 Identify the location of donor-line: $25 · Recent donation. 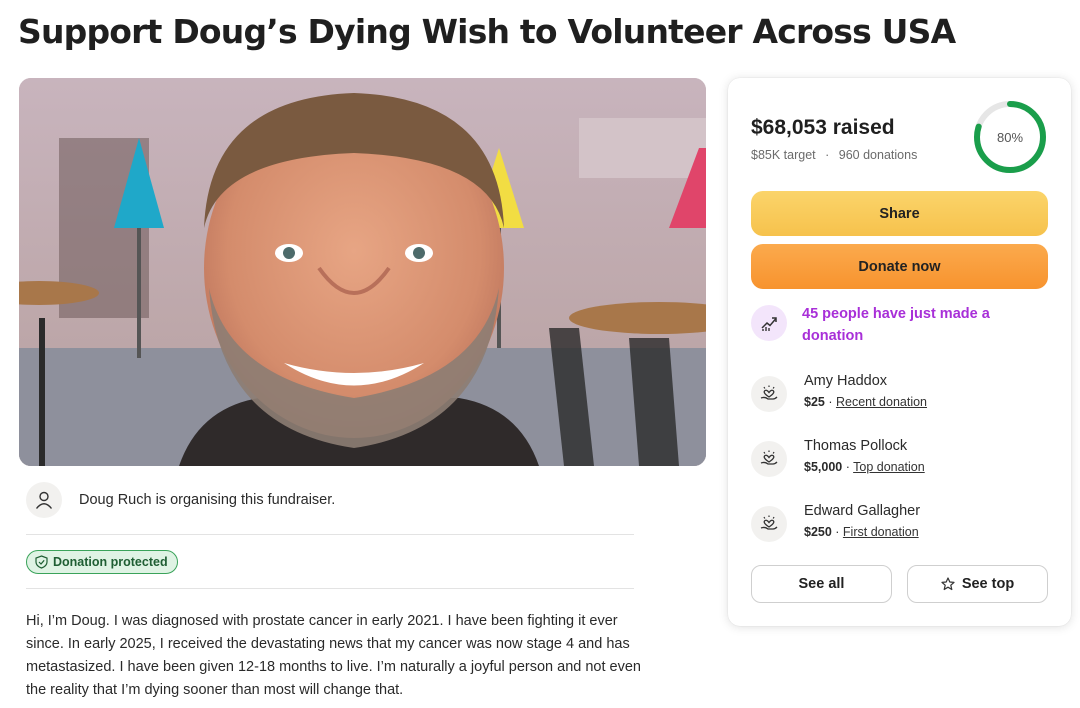
(865, 402).